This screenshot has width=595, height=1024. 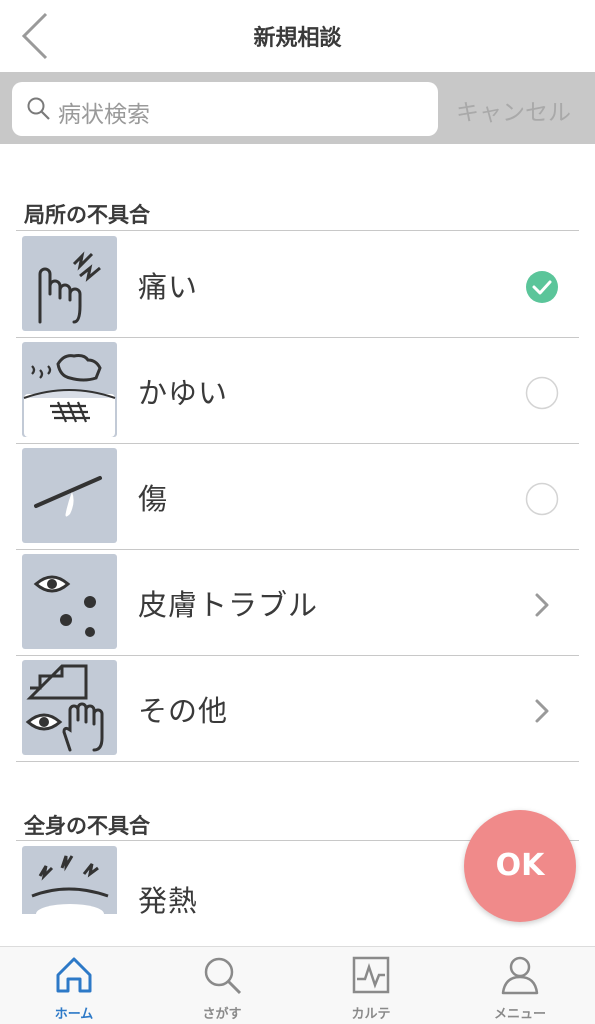 I want to click on other-symptoms-icon, so click(x=69, y=707).